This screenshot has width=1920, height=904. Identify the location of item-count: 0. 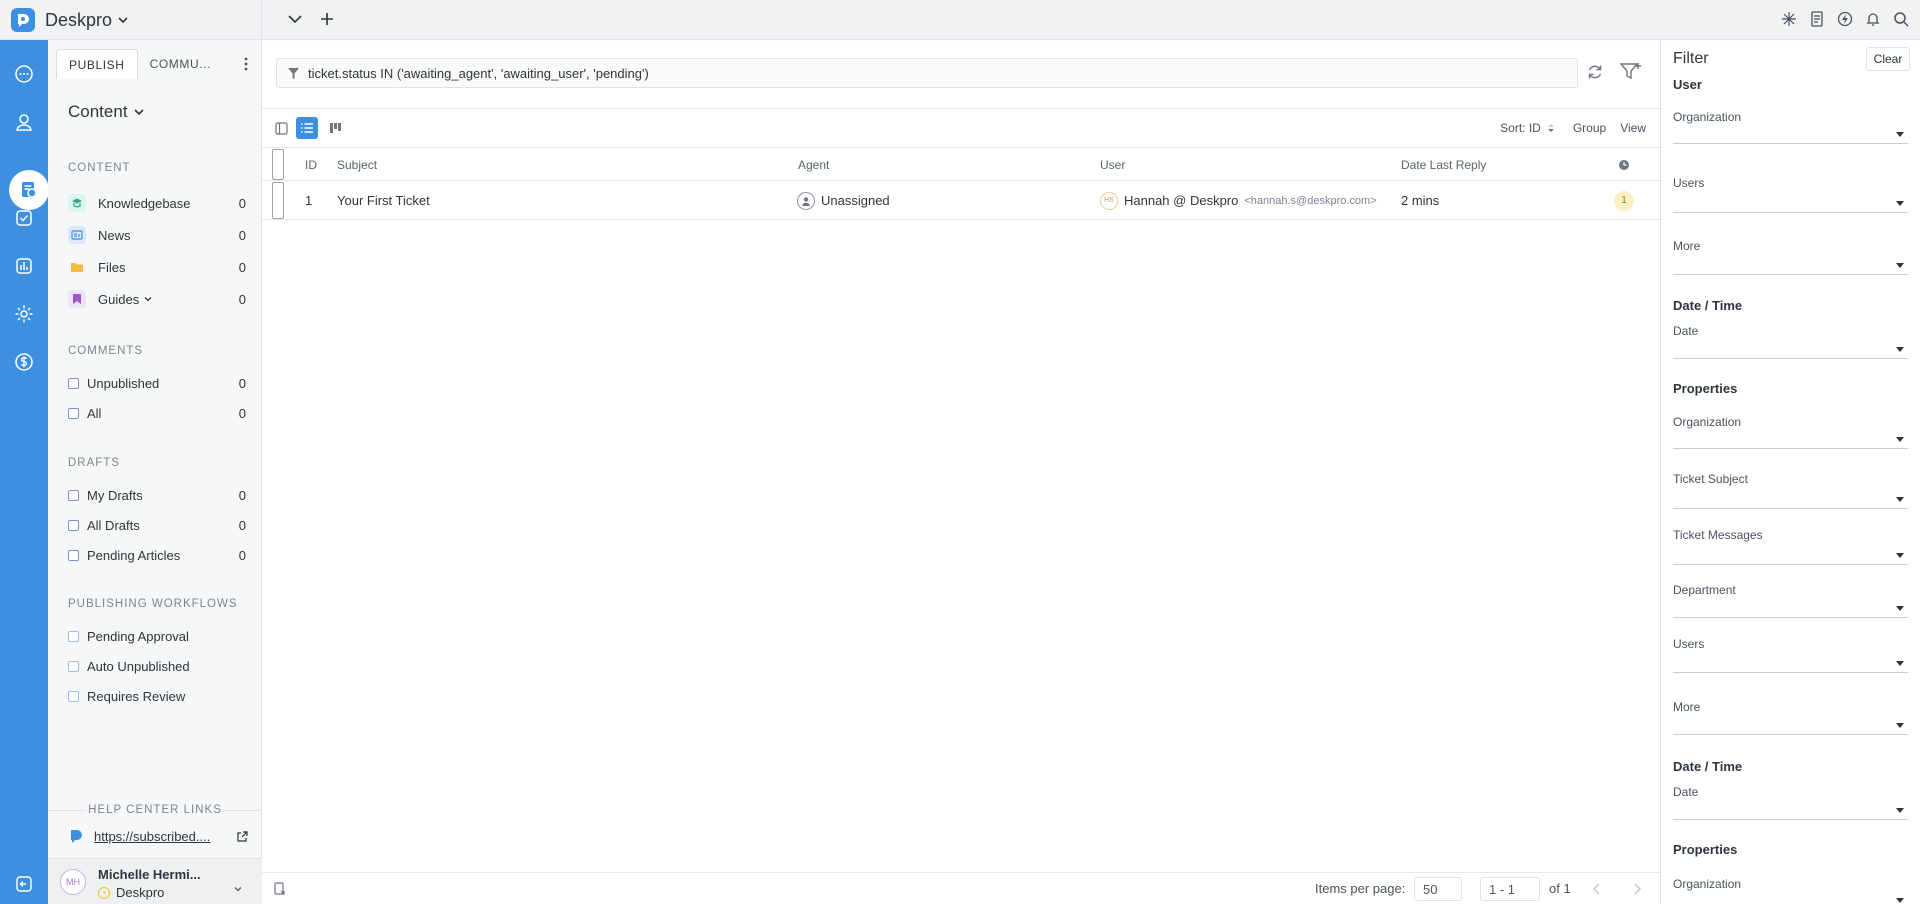
(242, 413).